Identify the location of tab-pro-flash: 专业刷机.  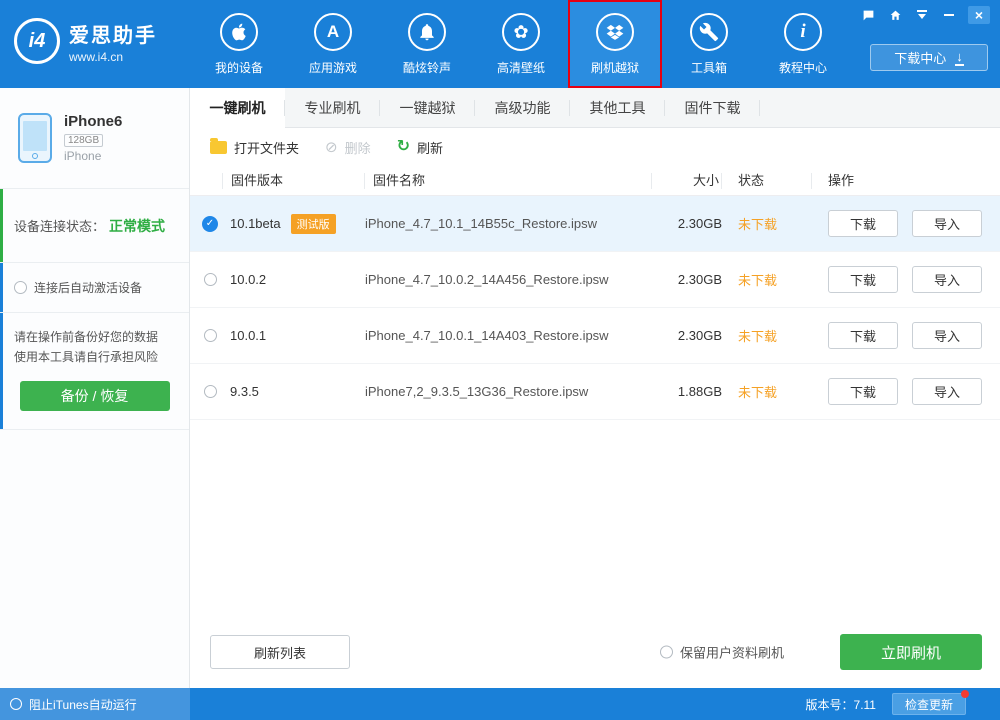
(332, 107).